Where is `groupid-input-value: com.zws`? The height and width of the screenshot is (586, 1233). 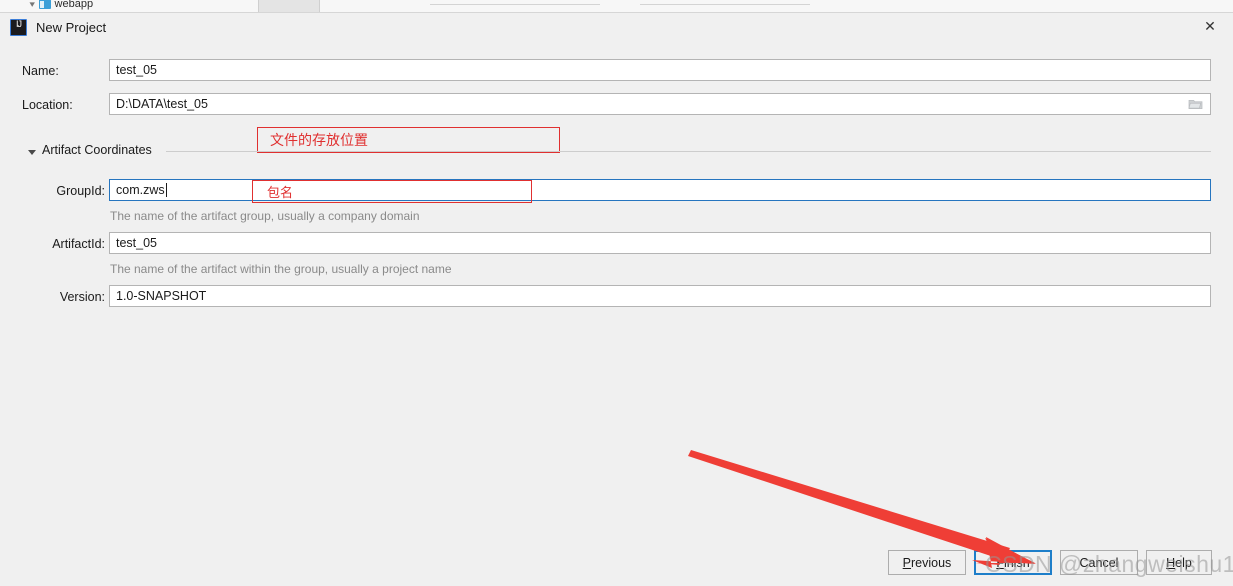 groupid-input-value: com.zws is located at coordinates (140, 190).